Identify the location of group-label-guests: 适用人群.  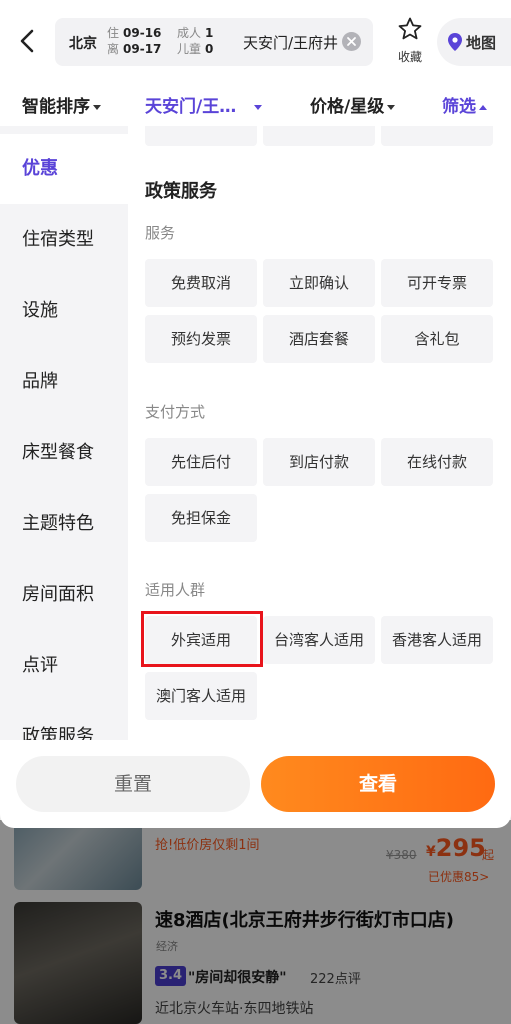
(175, 590).